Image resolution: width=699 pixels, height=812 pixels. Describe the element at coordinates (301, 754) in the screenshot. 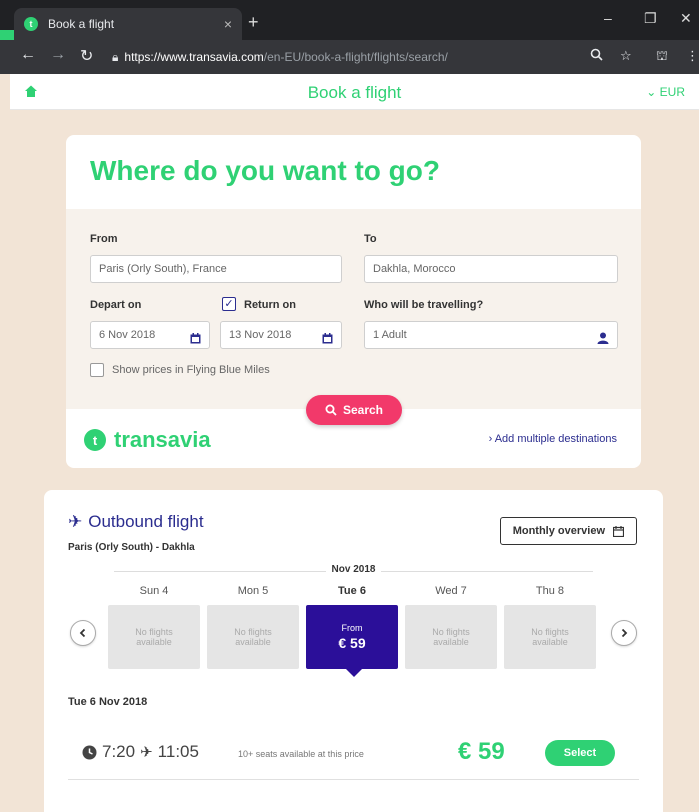

I see `seats-available: 10+ seats available at this price` at that location.